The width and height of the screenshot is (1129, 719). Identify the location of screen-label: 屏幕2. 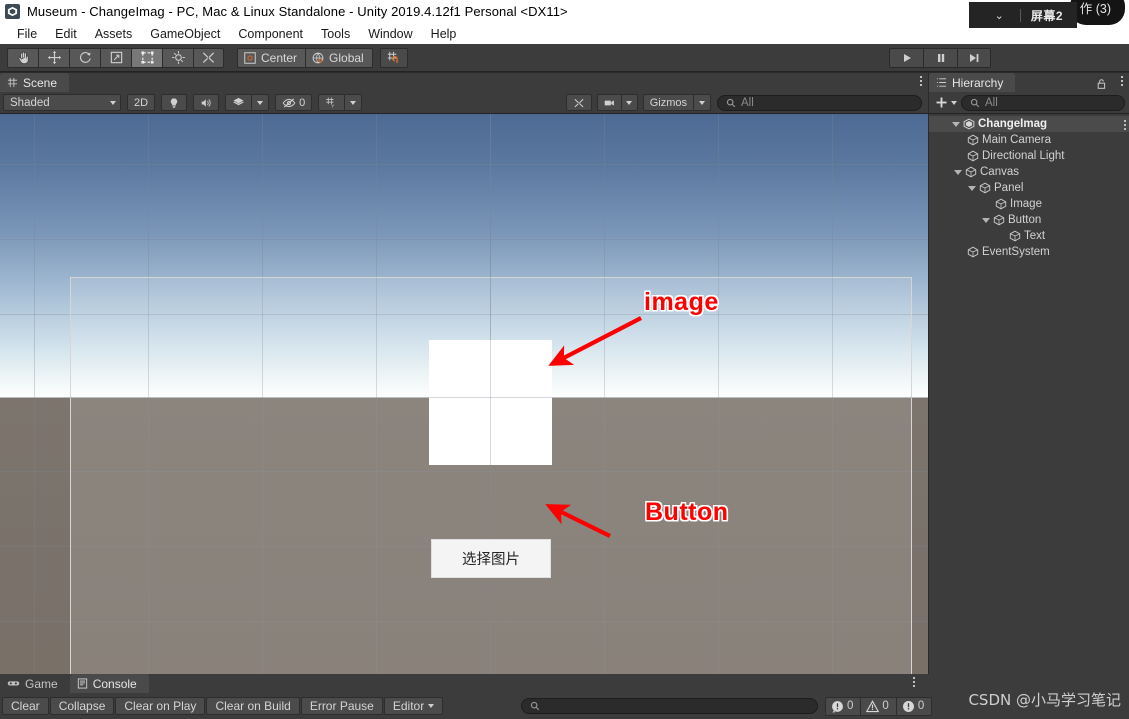
(1046, 15).